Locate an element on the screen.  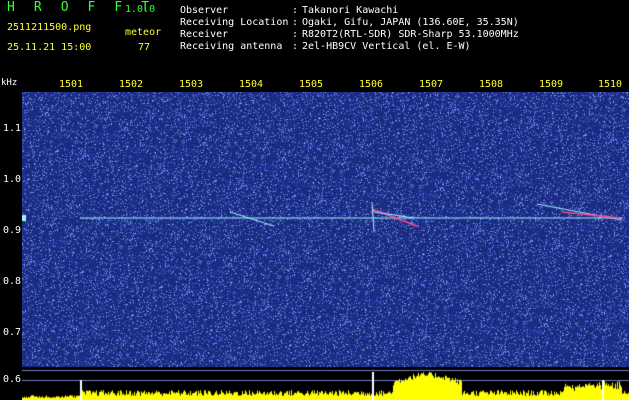
x-tick-label: 1507 is located at coordinates (431, 84).